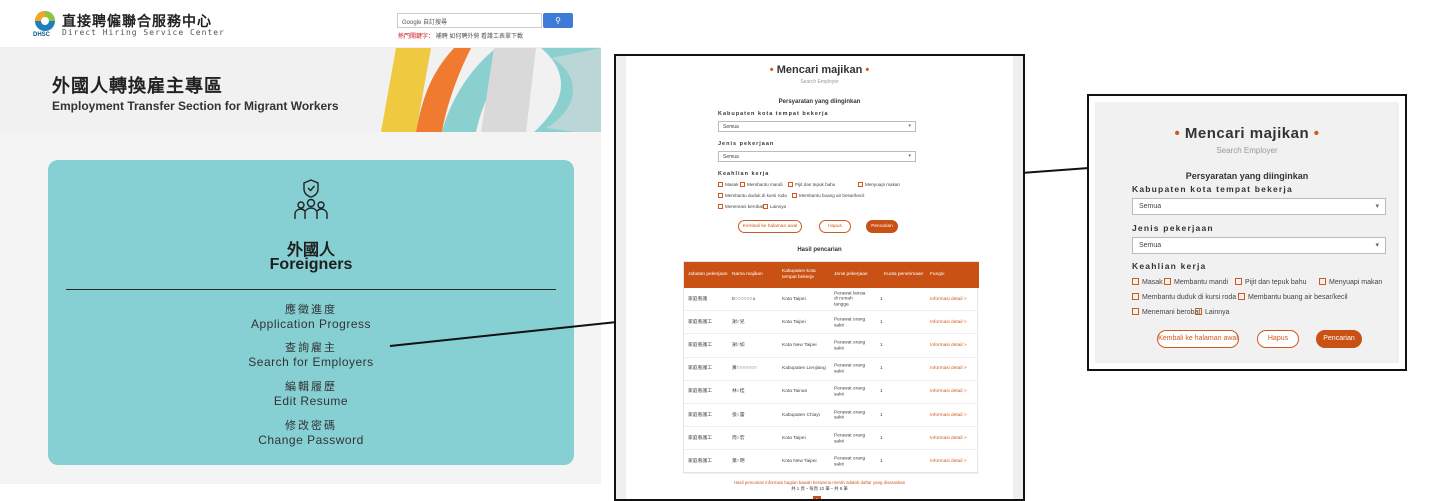 This screenshot has height=501, width=1439. I want to click on skill-checkbox-zoom: Menyuapi makan, so click(1350, 282).